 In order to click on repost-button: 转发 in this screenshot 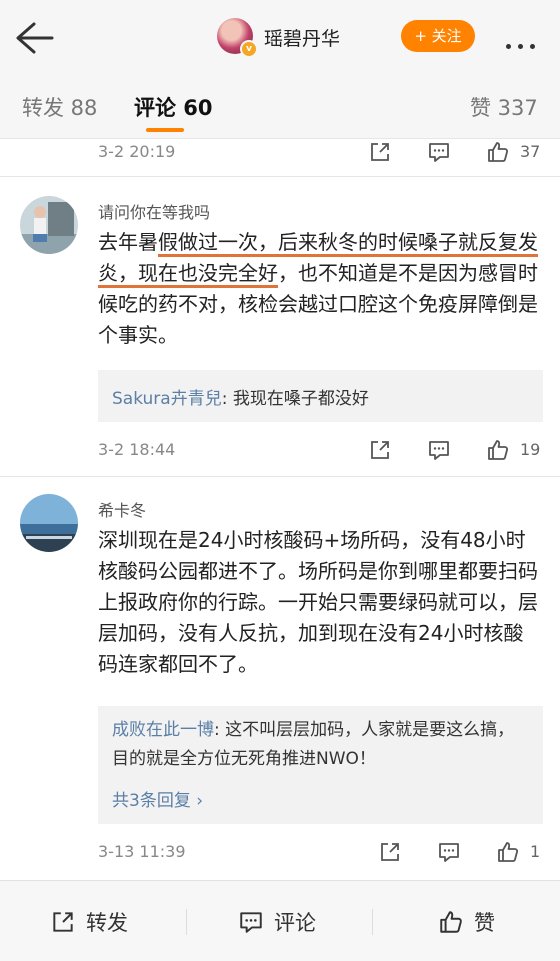, I will do `click(100, 922)`.